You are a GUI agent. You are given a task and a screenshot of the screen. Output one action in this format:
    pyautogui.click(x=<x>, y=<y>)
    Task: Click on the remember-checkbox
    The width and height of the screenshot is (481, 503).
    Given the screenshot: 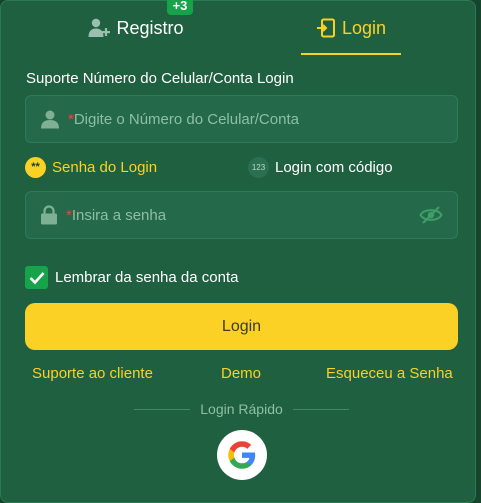 What is the action you would take?
    pyautogui.click(x=36, y=277)
    